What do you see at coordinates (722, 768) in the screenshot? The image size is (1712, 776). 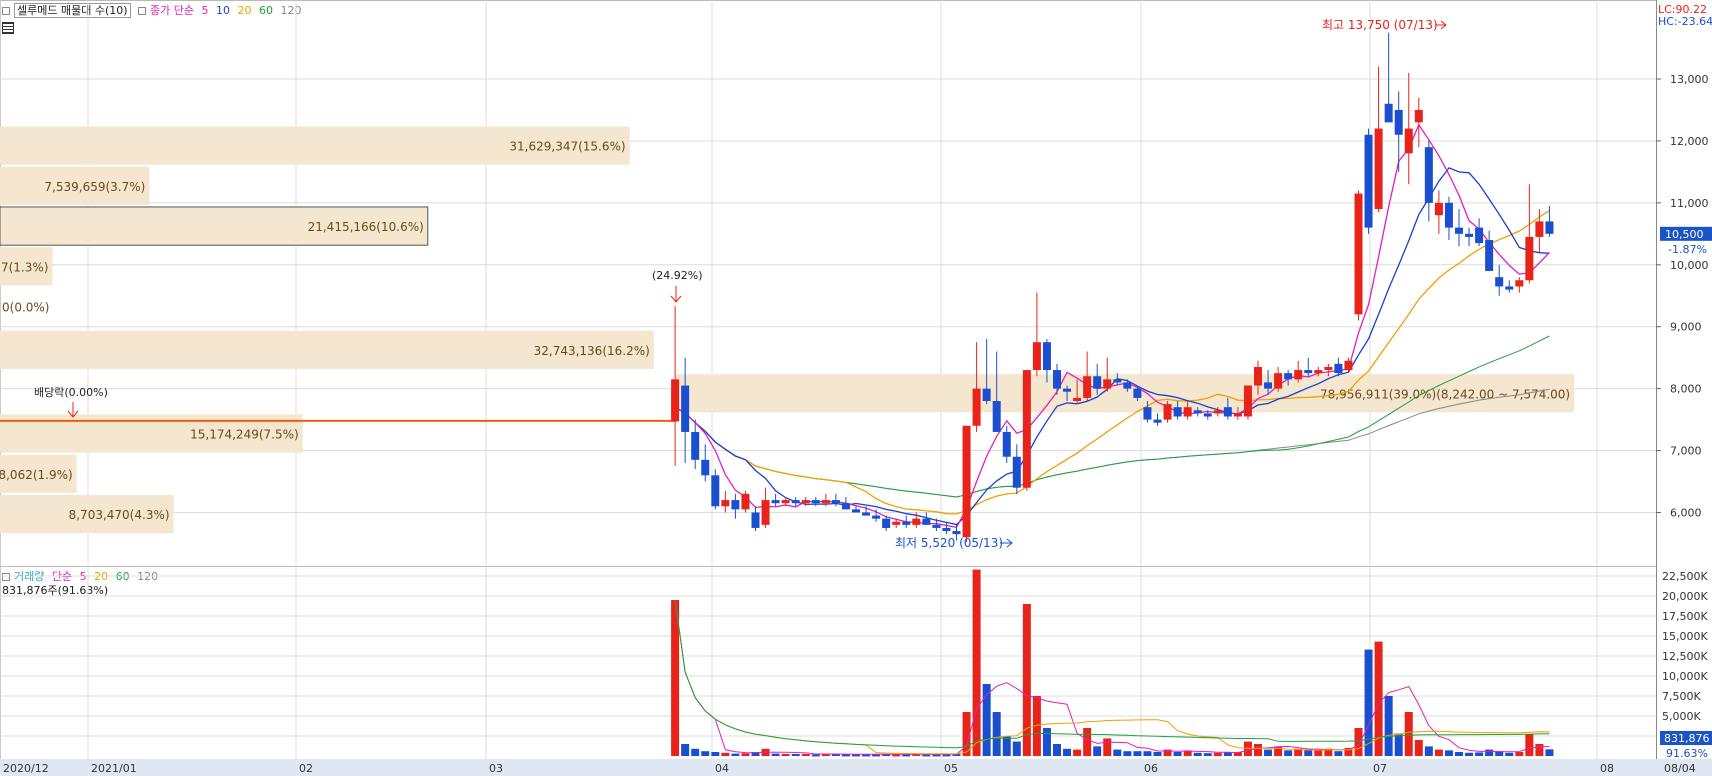 I see `x-tick-label: 04` at bounding box center [722, 768].